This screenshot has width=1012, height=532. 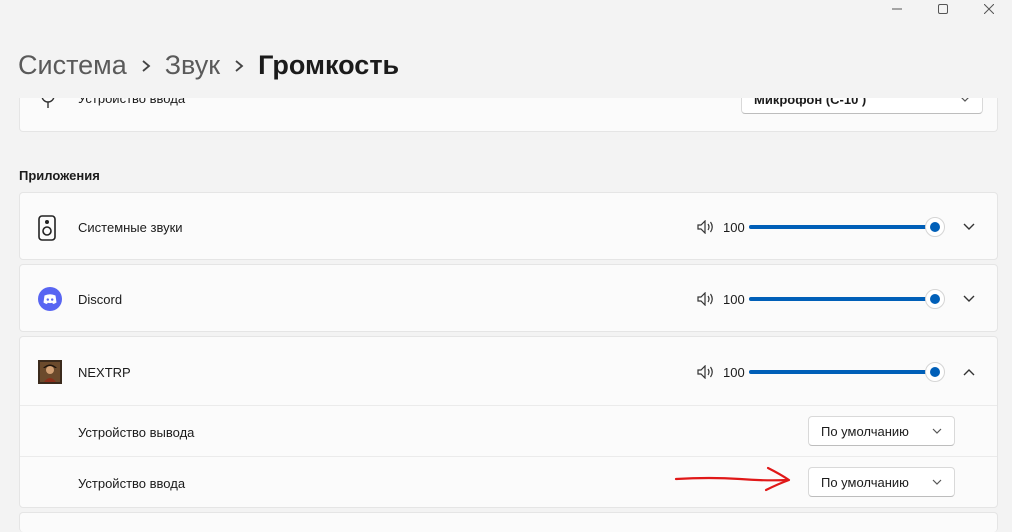 I want to click on minimize-button, so click(x=897, y=9).